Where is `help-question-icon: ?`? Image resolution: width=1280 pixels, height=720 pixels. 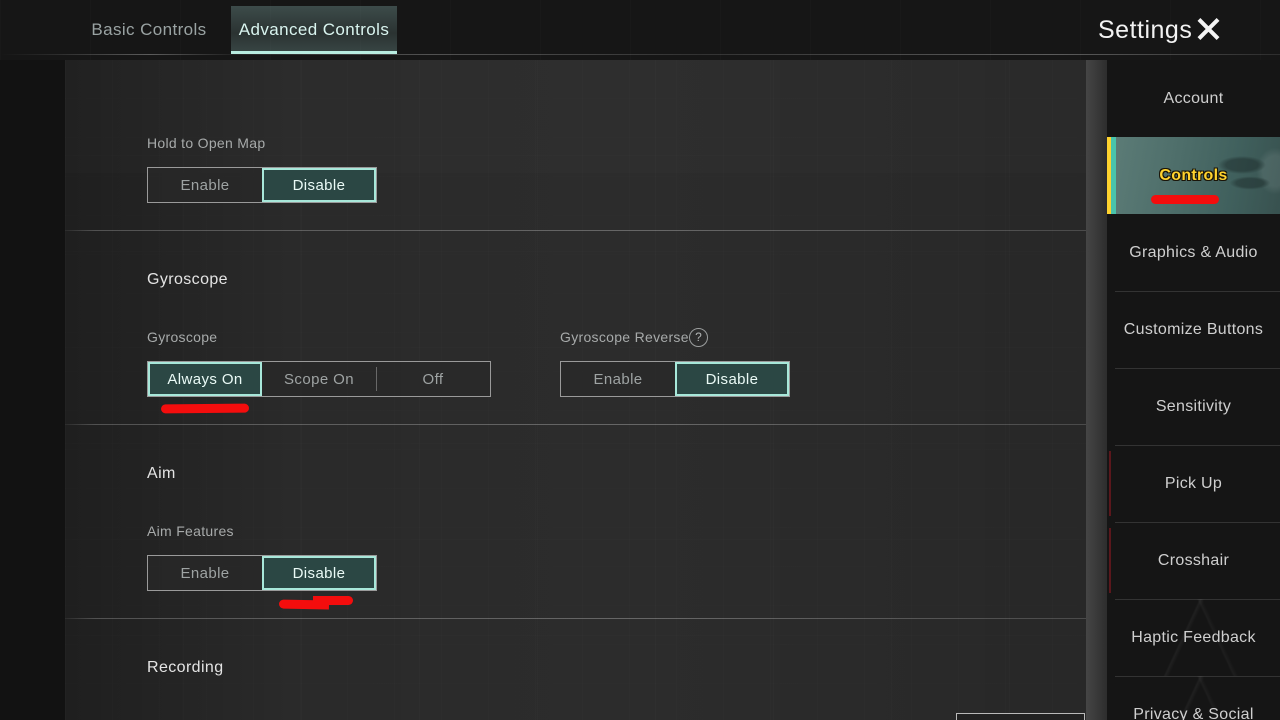
help-question-icon: ? is located at coordinates (698, 337).